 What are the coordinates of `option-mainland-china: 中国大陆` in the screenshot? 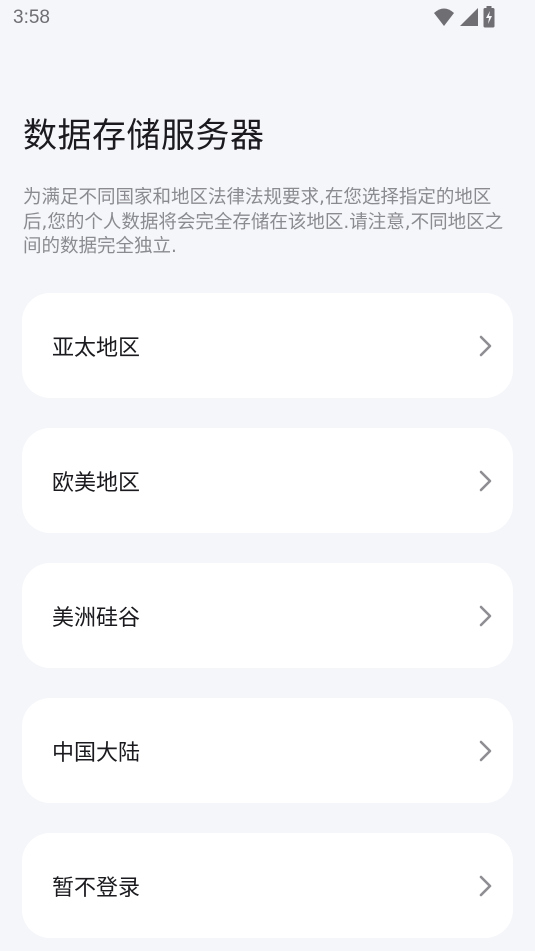 It's located at (267, 750).